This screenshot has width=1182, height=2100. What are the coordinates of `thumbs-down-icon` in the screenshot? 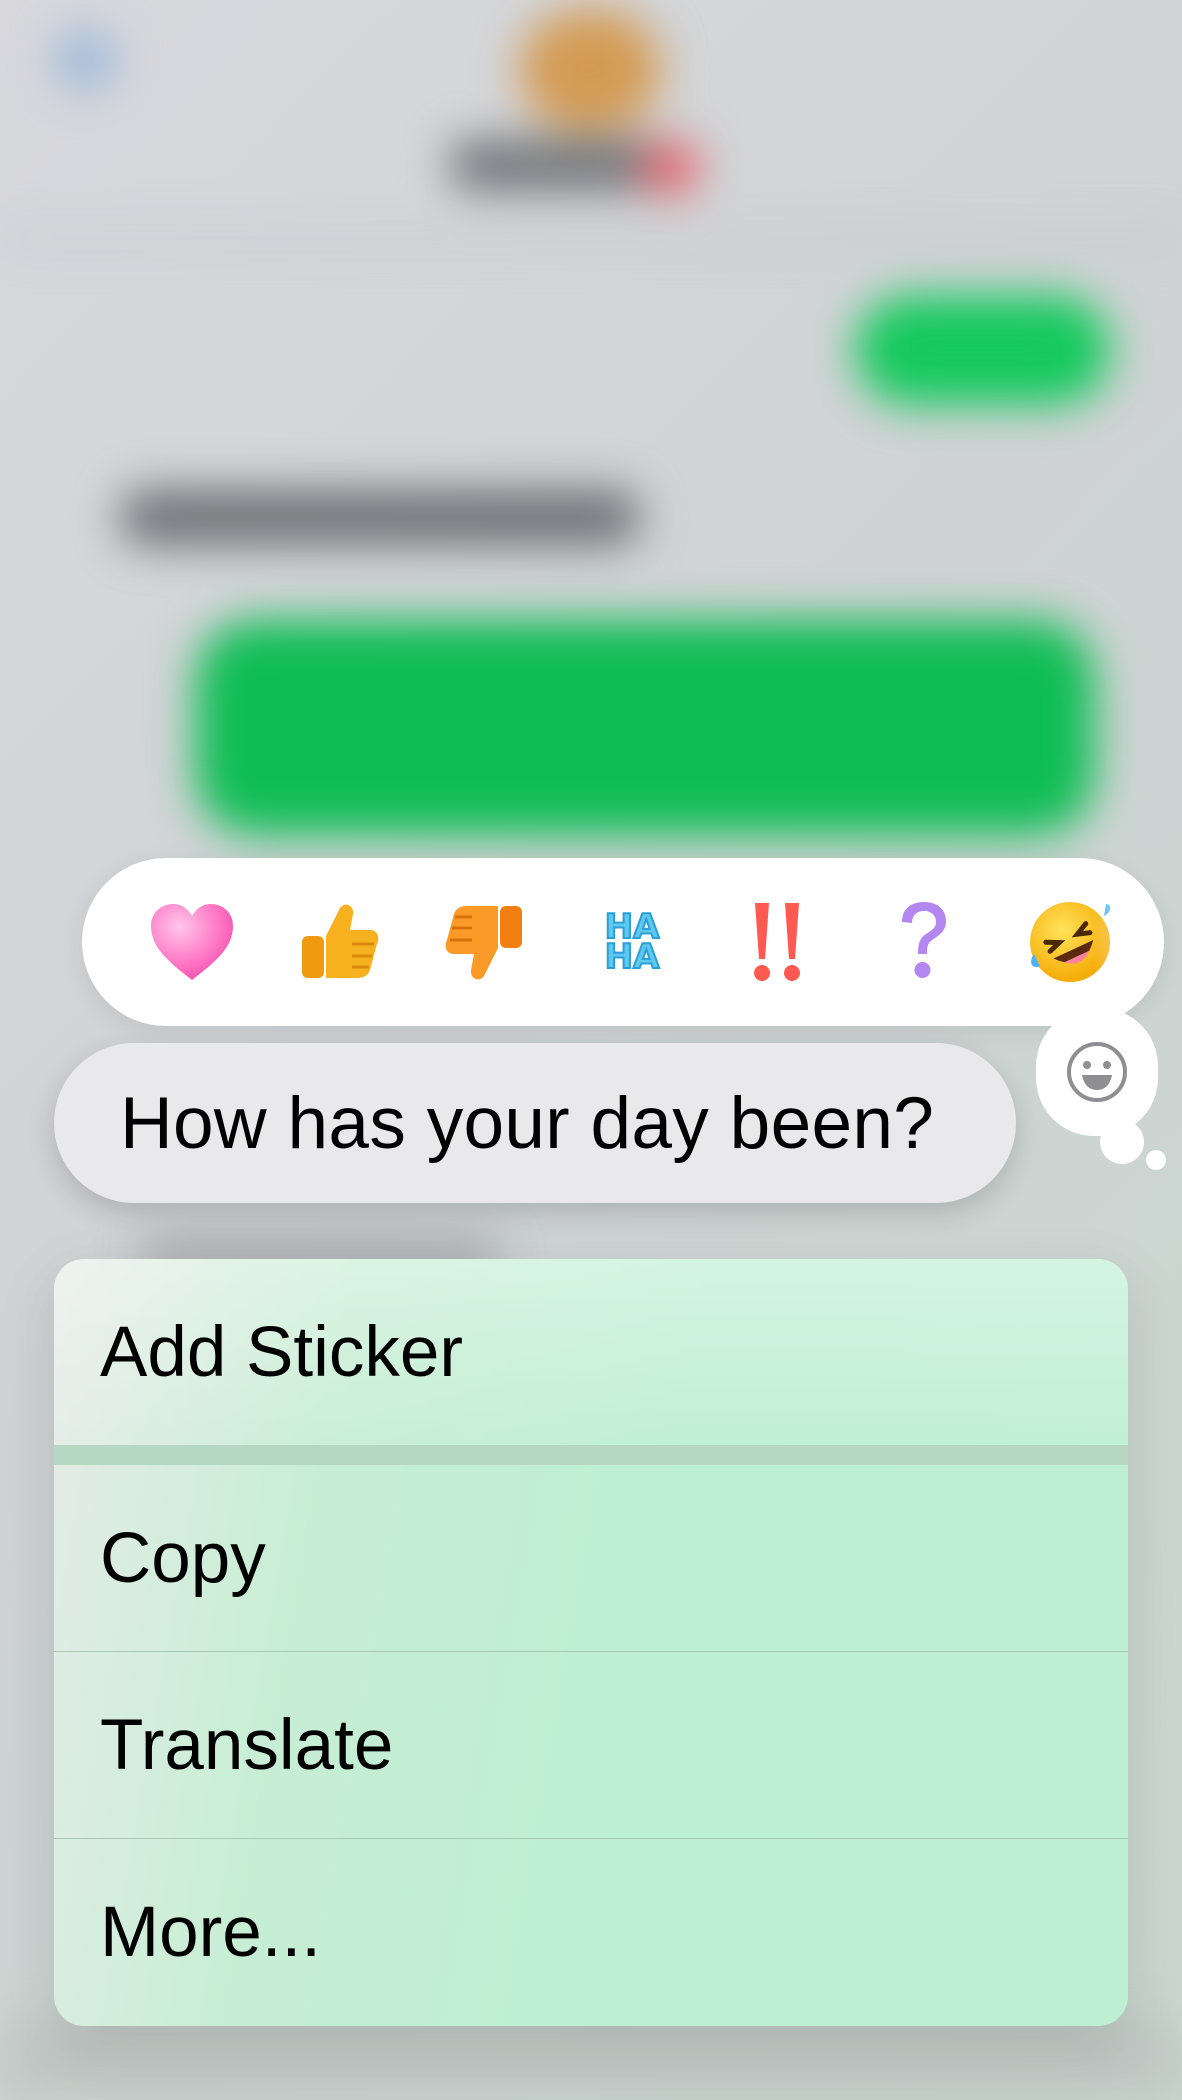 It's located at (483, 943).